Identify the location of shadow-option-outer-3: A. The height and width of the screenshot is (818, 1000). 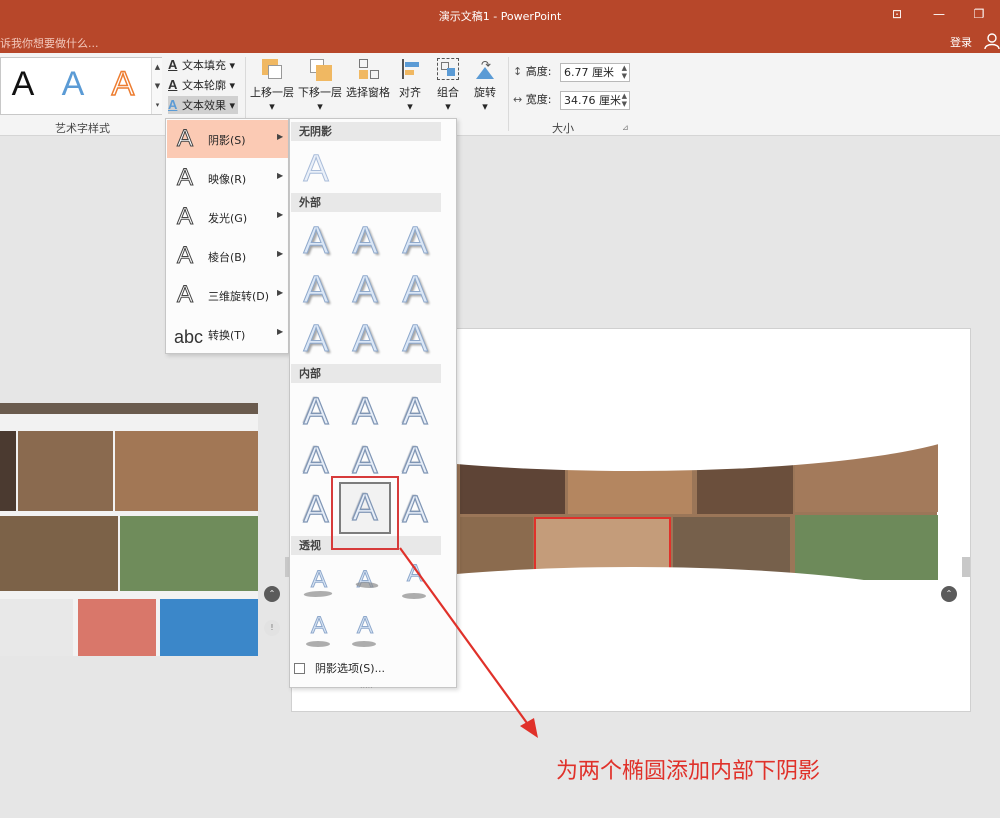
(415, 241).